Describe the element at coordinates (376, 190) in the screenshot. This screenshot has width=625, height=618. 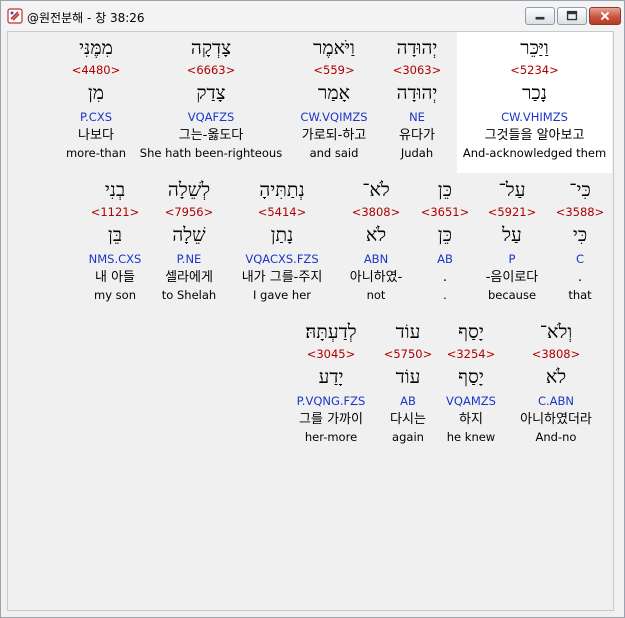
I see `hebrew-word: לֹא־` at that location.